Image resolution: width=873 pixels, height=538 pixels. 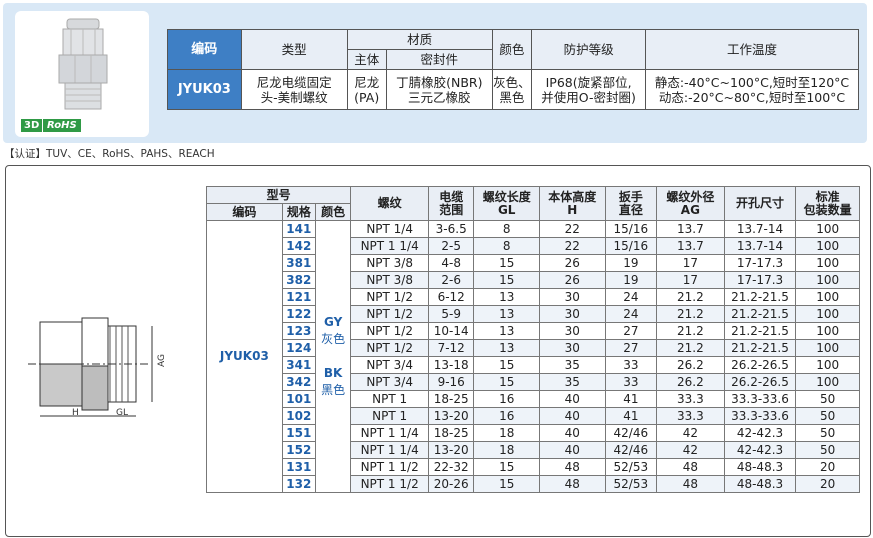 What do you see at coordinates (451, 297) in the screenshot?
I see `cell-cable-range: 6-12` at bounding box center [451, 297].